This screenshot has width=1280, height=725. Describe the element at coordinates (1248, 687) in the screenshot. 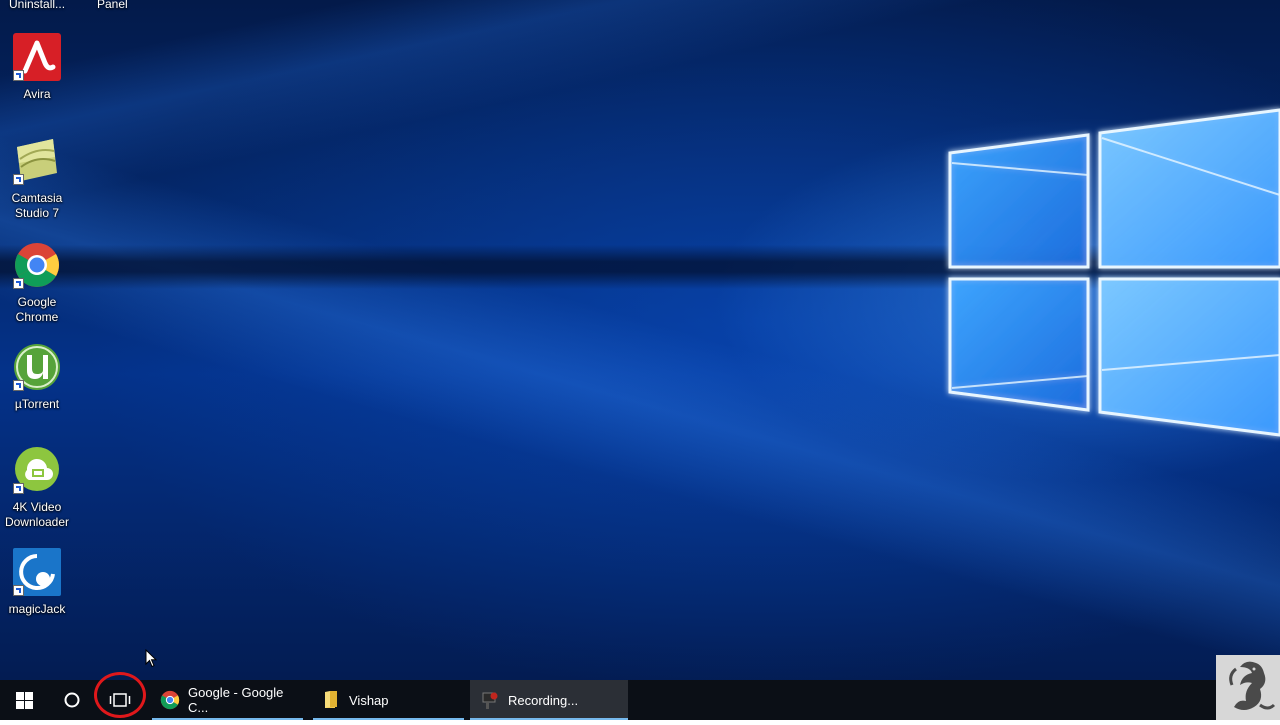

I see `dragon-watermark-logo` at that location.